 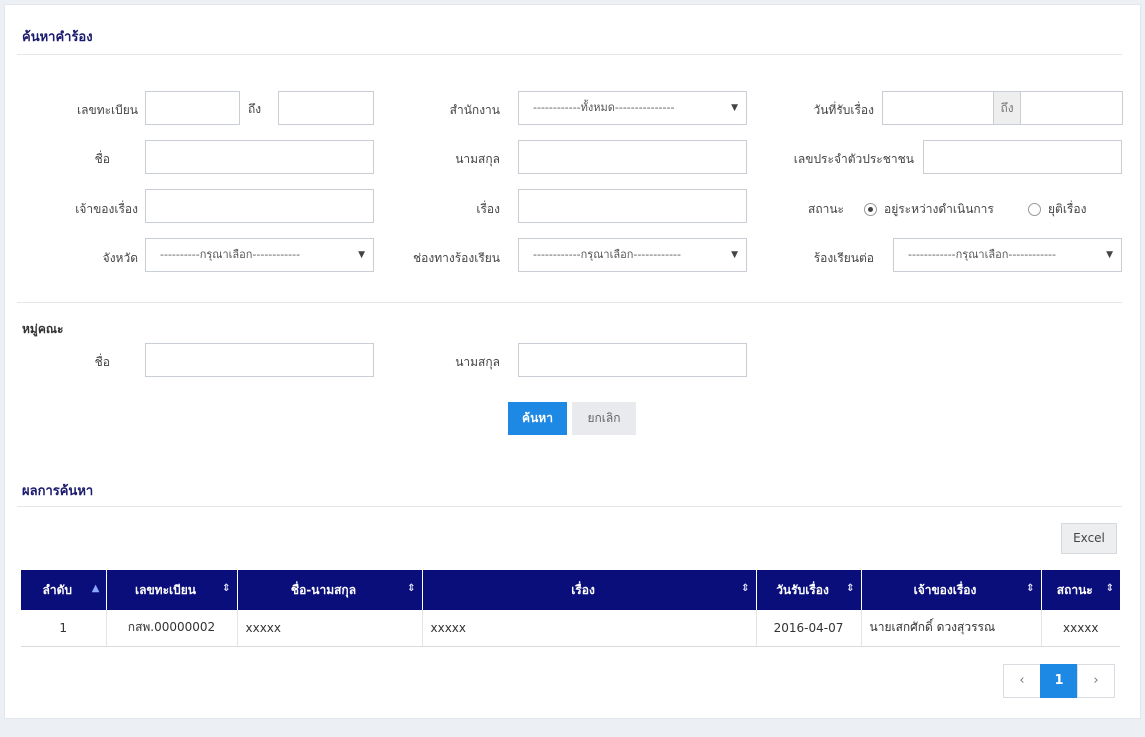 What do you see at coordinates (1080, 628) in the screenshot?
I see `row-status: xxxxx` at bounding box center [1080, 628].